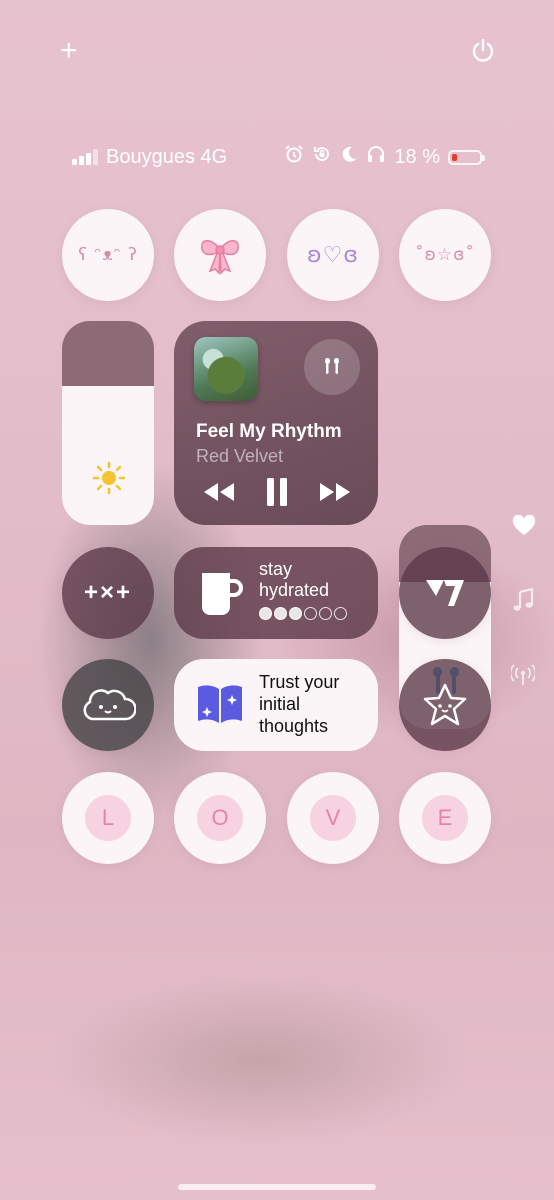  What do you see at coordinates (483, 51) in the screenshot?
I see `power-icon` at bounding box center [483, 51].